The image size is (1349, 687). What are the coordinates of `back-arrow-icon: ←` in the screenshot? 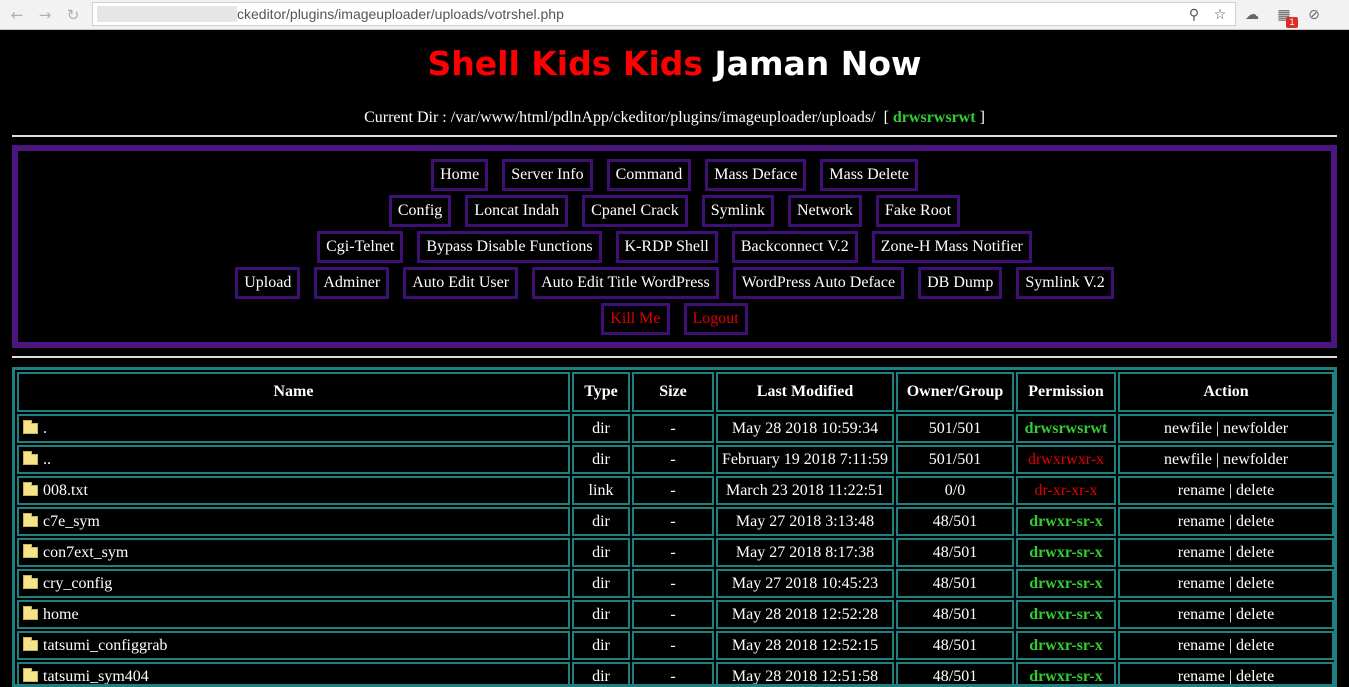 It's located at (17, 15).